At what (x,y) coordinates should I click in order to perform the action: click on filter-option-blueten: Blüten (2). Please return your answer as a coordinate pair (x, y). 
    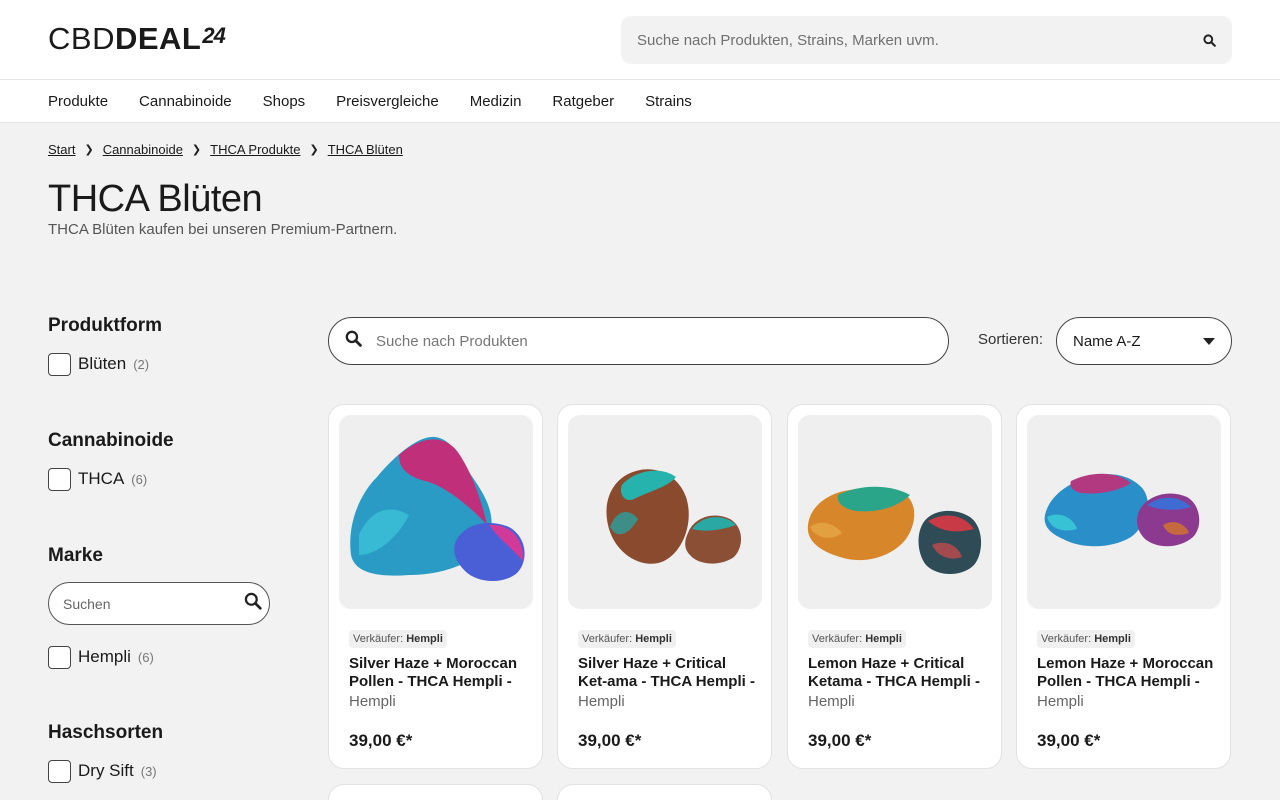
    Looking at the image, I should click on (159, 364).